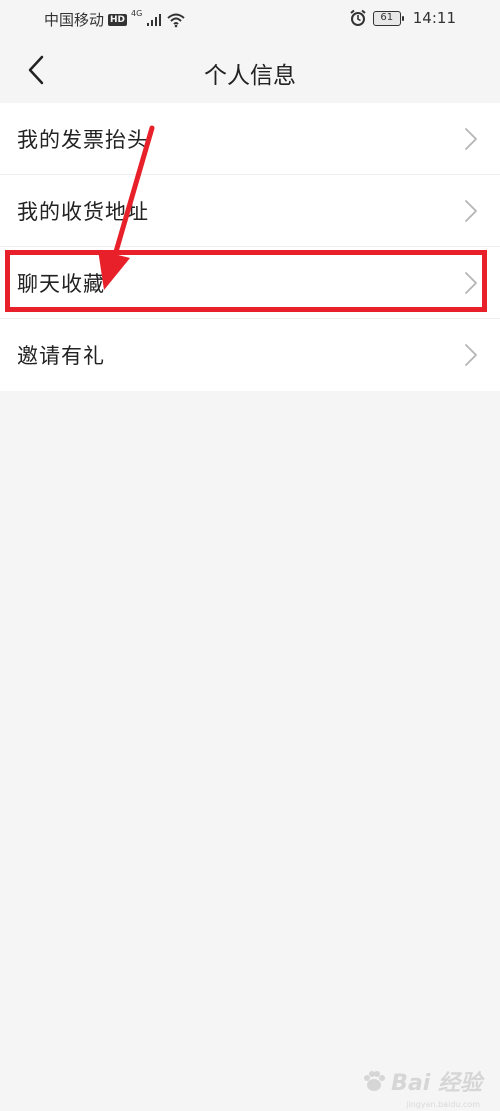  Describe the element at coordinates (443, 1104) in the screenshot. I see `watermark-url: jingyan.baidu.com` at that location.